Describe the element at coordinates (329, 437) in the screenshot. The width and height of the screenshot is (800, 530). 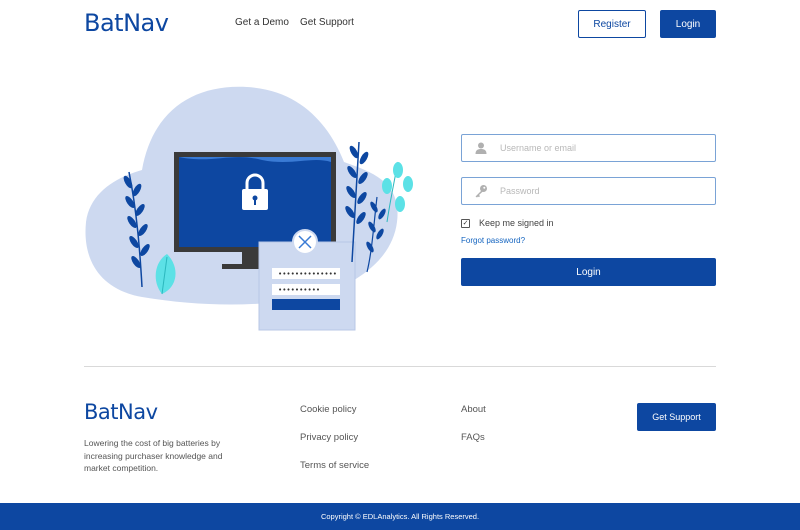
I see `privacy-policy-link: Privacy policy` at that location.